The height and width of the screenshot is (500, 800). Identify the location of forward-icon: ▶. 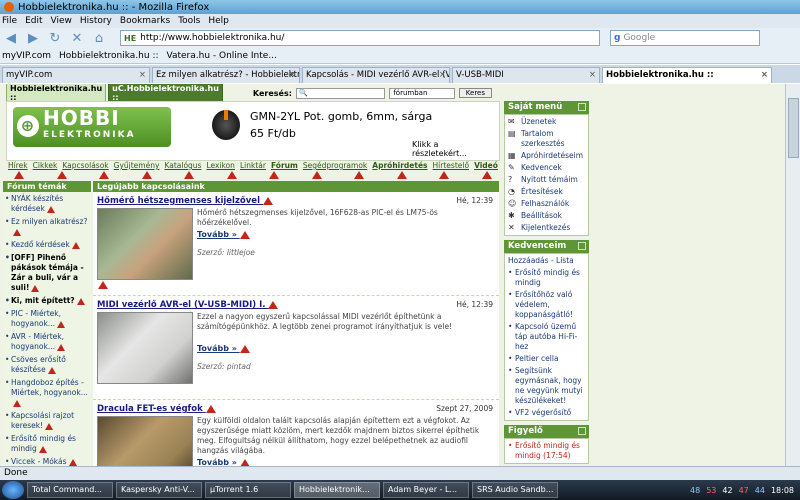
(33, 38).